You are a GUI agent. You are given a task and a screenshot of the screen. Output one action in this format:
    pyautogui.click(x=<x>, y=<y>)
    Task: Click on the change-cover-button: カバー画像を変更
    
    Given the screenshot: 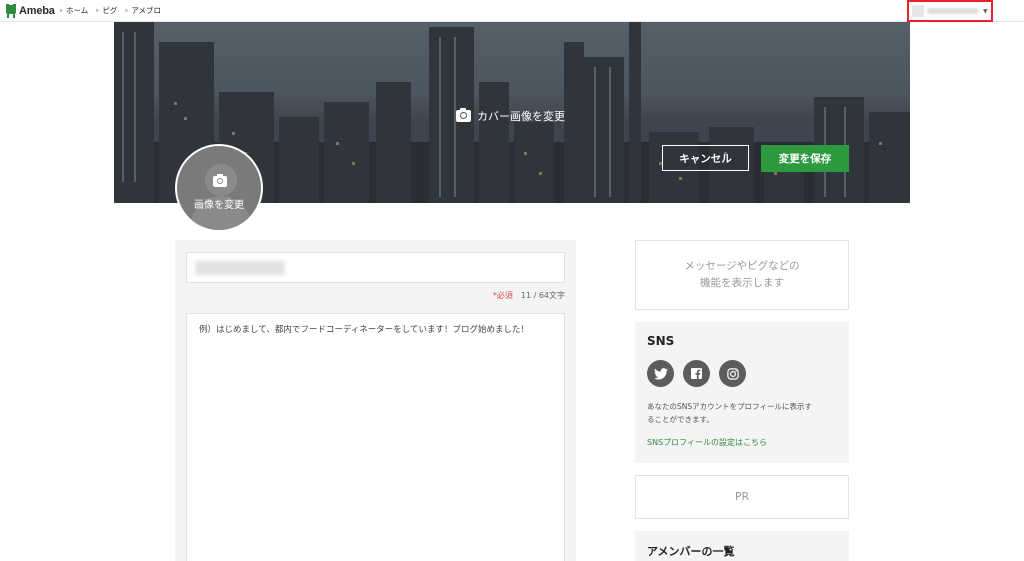 What is the action you would take?
    pyautogui.click(x=510, y=116)
    